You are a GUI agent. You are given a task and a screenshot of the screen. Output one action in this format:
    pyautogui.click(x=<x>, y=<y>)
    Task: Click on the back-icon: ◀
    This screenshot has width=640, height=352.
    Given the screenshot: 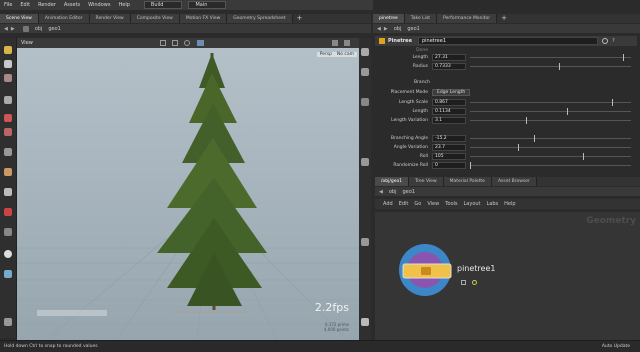 What is the action you would take?
    pyautogui.click(x=6, y=29)
    